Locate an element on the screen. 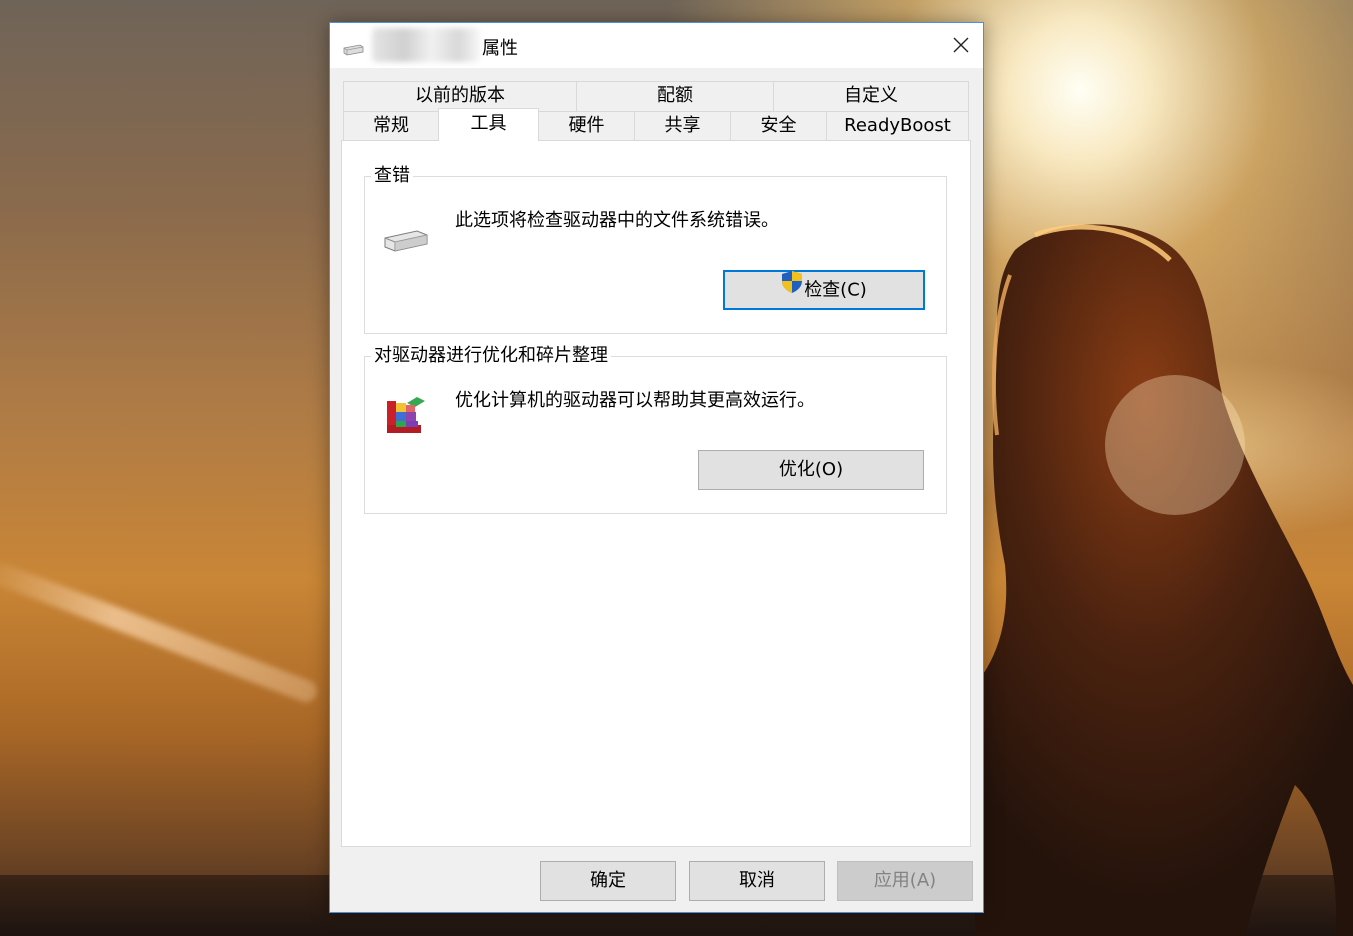  tab-label: 硬件 is located at coordinates (586, 125).